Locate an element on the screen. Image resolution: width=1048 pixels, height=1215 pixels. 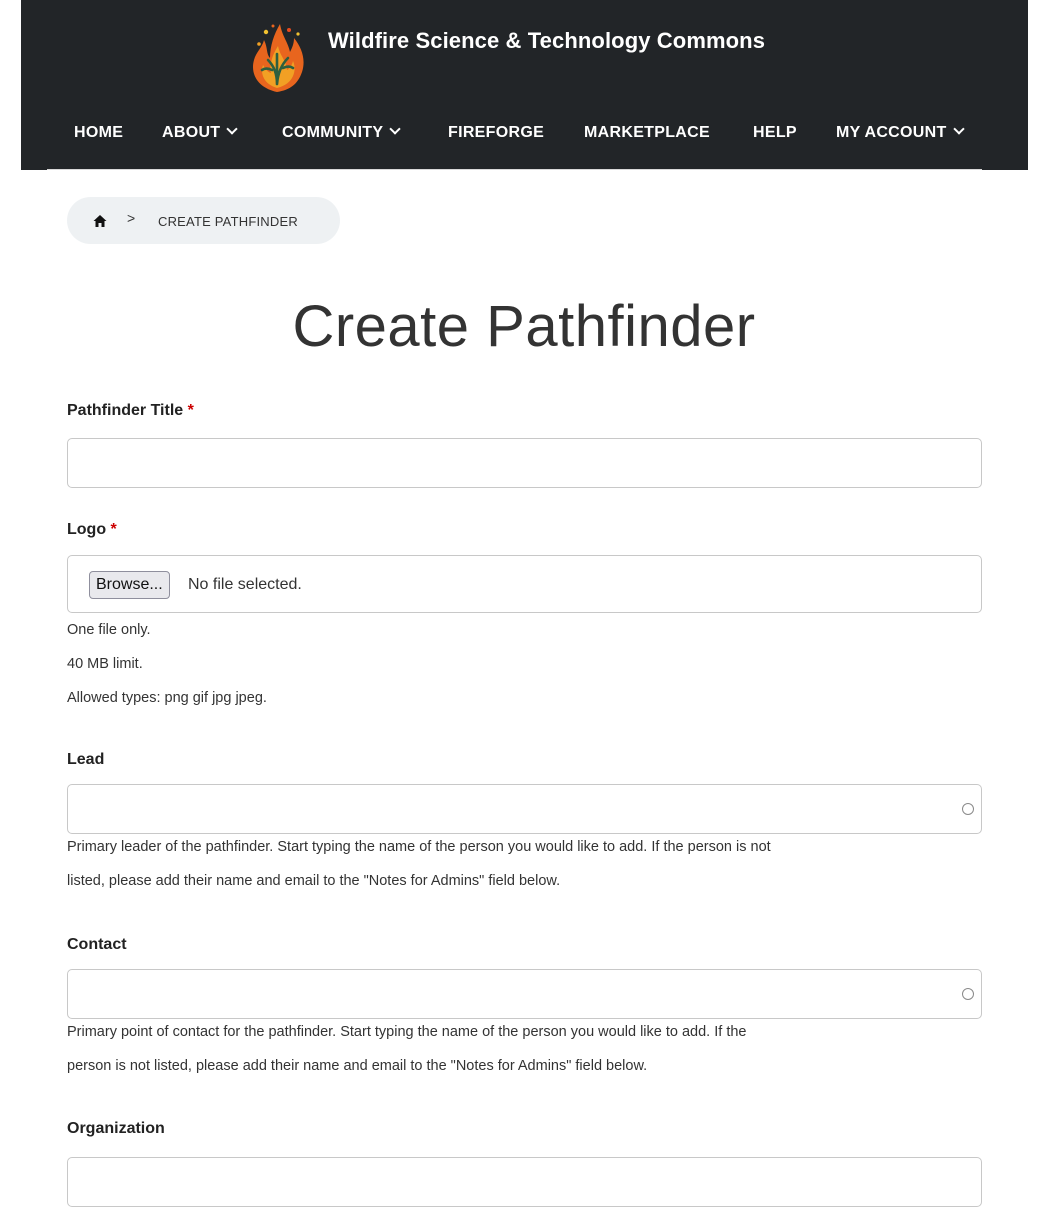
nav-item-about: ABOUT is located at coordinates (200, 132).